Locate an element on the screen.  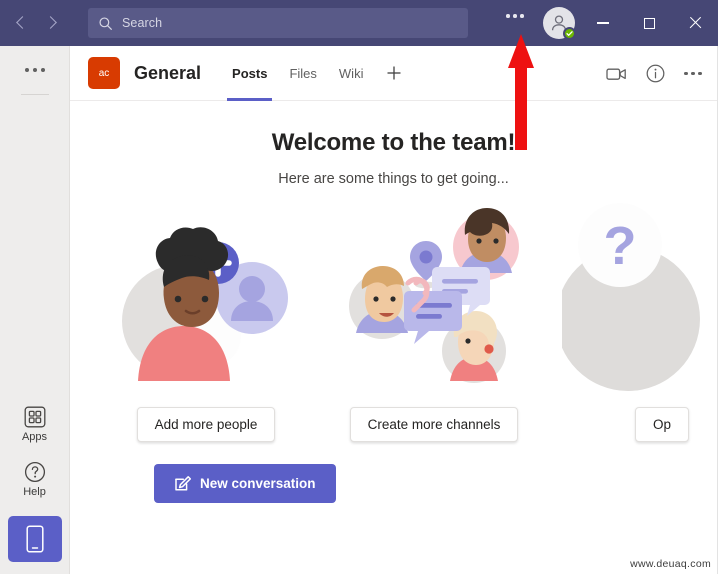
open-faq-button: Op is located at coordinates (661, 424).